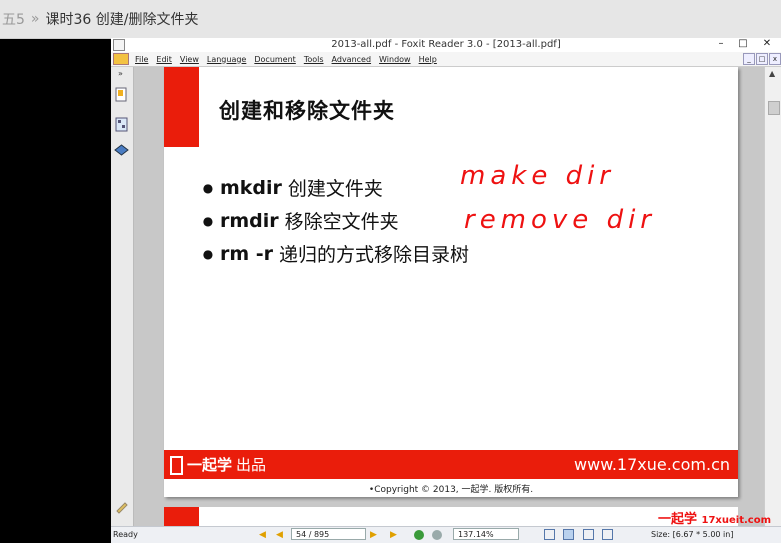 The height and width of the screenshot is (543, 781). Describe the element at coordinates (419, 535) in the screenshot. I see `go-back-icon` at that location.